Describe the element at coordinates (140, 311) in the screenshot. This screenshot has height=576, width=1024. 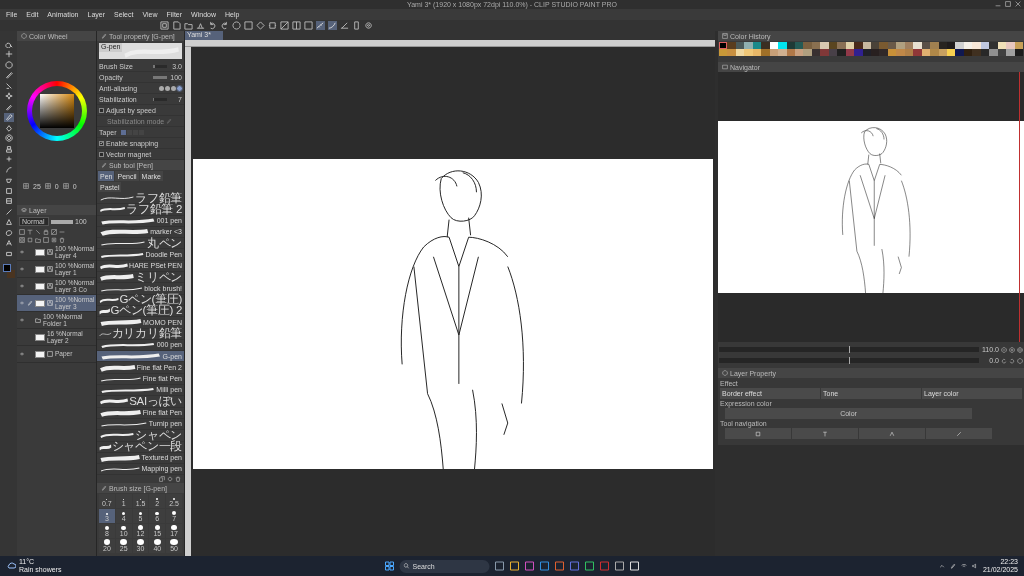
I see `brush-list-item: Gペン(筆圧) 2` at that location.